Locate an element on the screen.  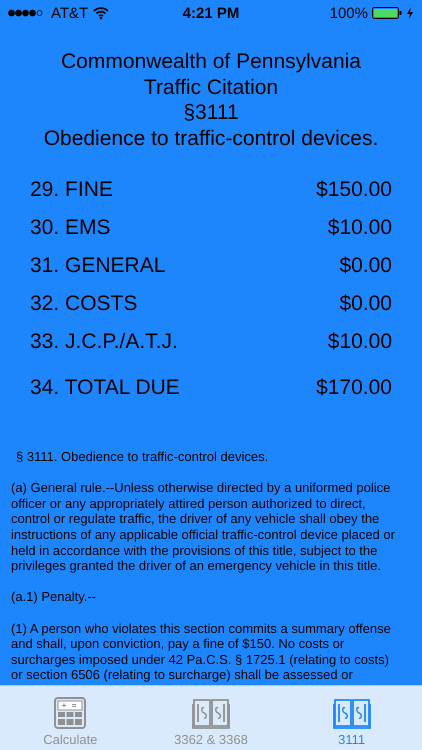
fee-label: 31. GENERAL is located at coordinates (98, 266).